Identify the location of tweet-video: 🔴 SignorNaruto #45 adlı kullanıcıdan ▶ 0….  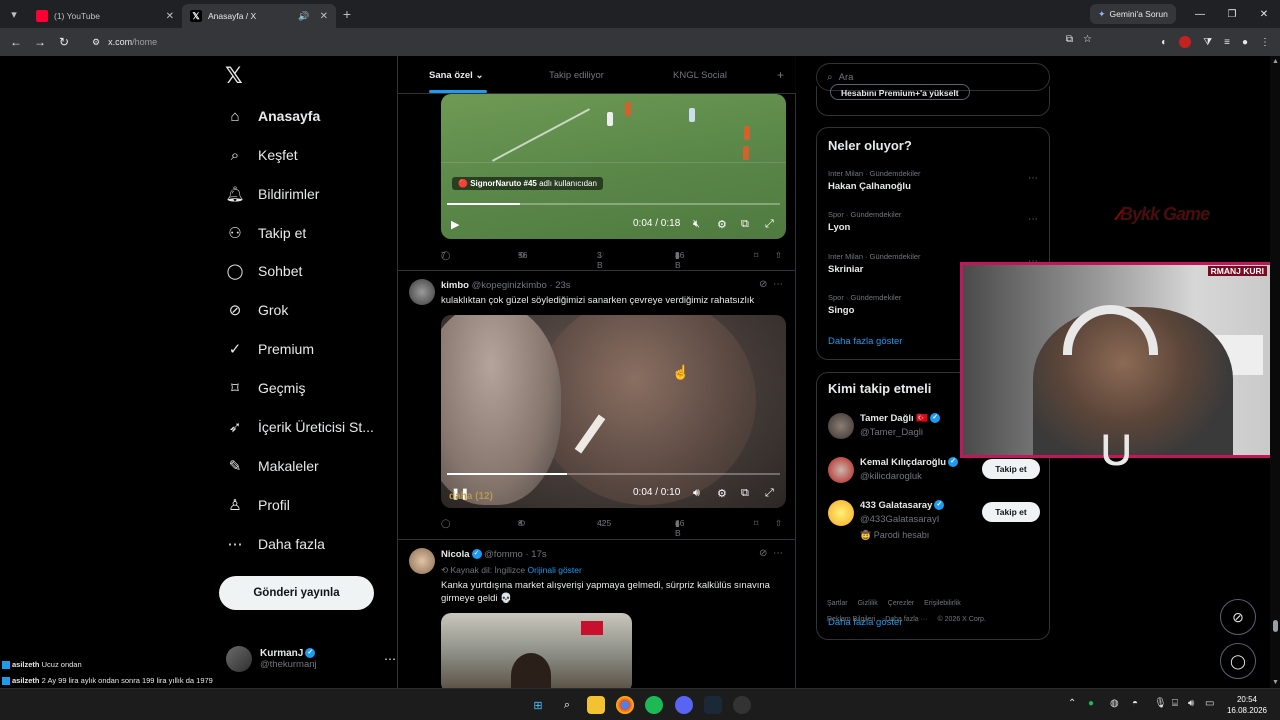
(613, 166).